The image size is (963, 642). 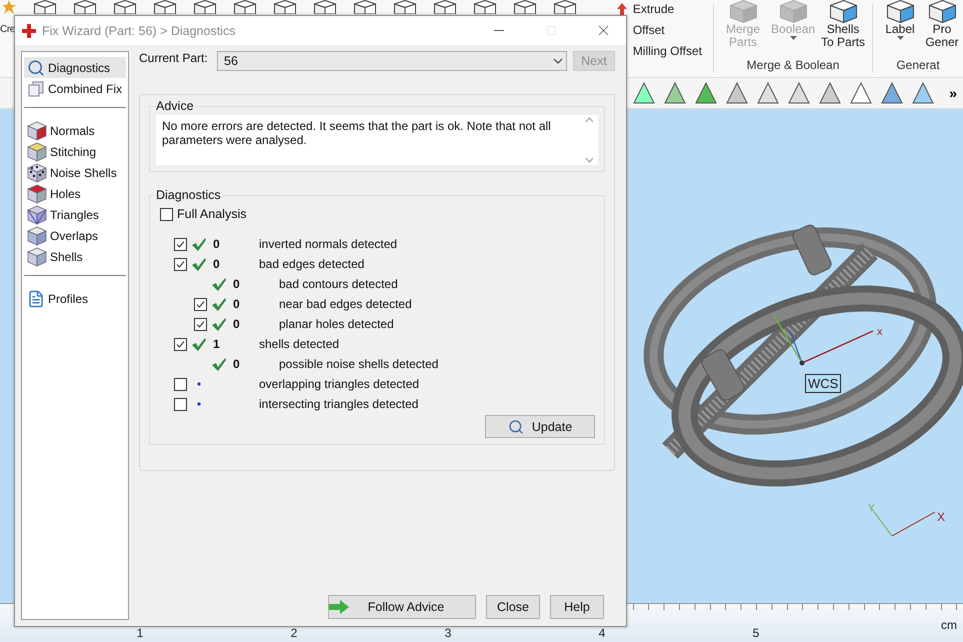 What do you see at coordinates (174, 58) in the screenshot?
I see `field-label: Current Part:` at bounding box center [174, 58].